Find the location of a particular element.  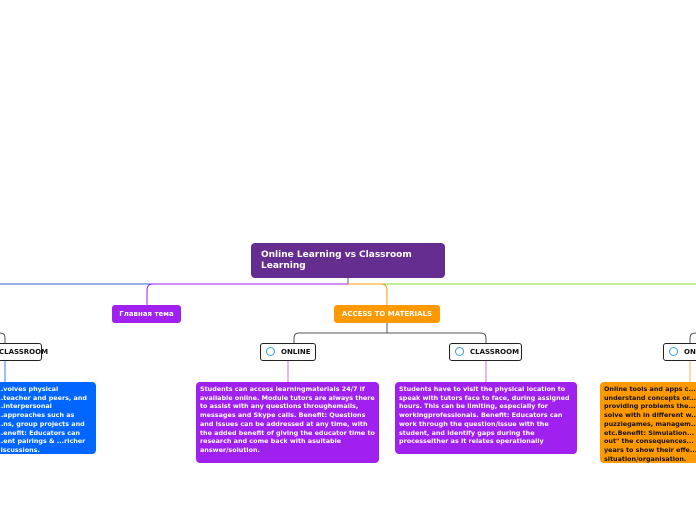

subtopic-online: ONLINE is located at coordinates (288, 352).